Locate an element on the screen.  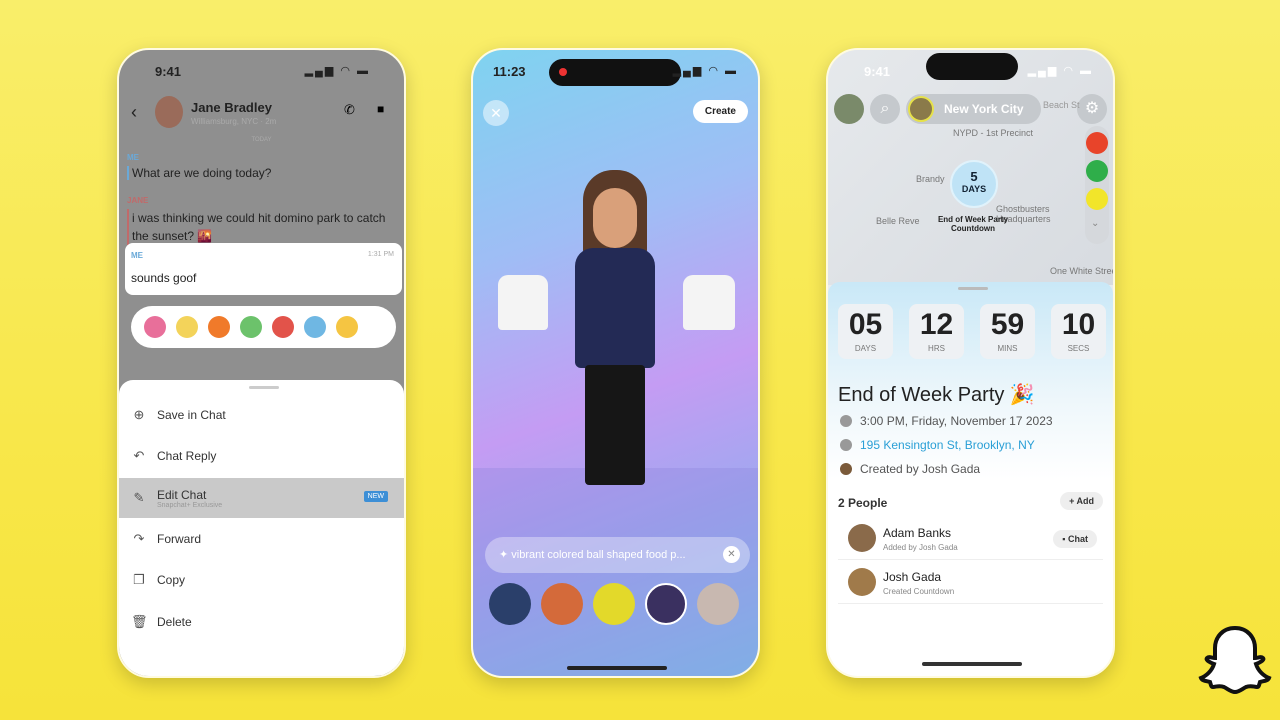
create-button: Create is located at coordinates (720, 111).